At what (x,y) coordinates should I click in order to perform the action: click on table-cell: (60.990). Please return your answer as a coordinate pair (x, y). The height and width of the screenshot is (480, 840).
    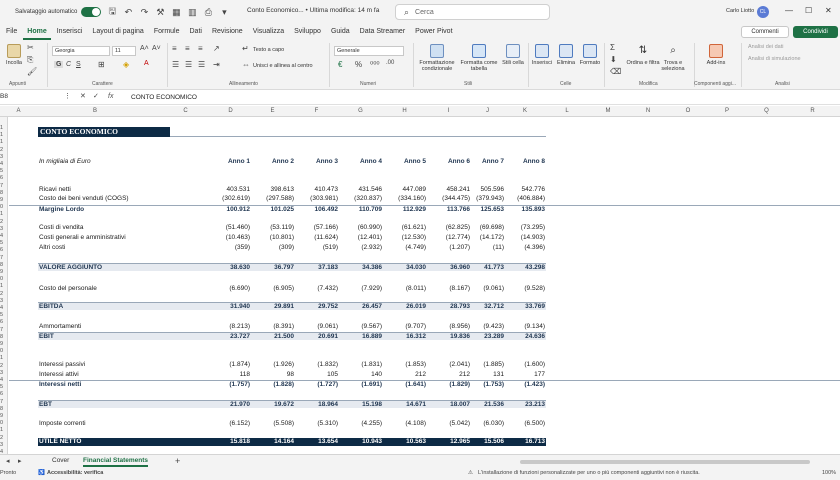
    Looking at the image, I should click on (360, 227).